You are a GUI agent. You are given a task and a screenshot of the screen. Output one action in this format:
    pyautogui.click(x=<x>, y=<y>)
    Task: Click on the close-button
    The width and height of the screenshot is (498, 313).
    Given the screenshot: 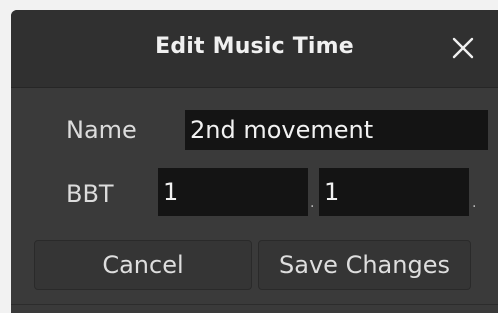 What is the action you would take?
    pyautogui.click(x=463, y=48)
    